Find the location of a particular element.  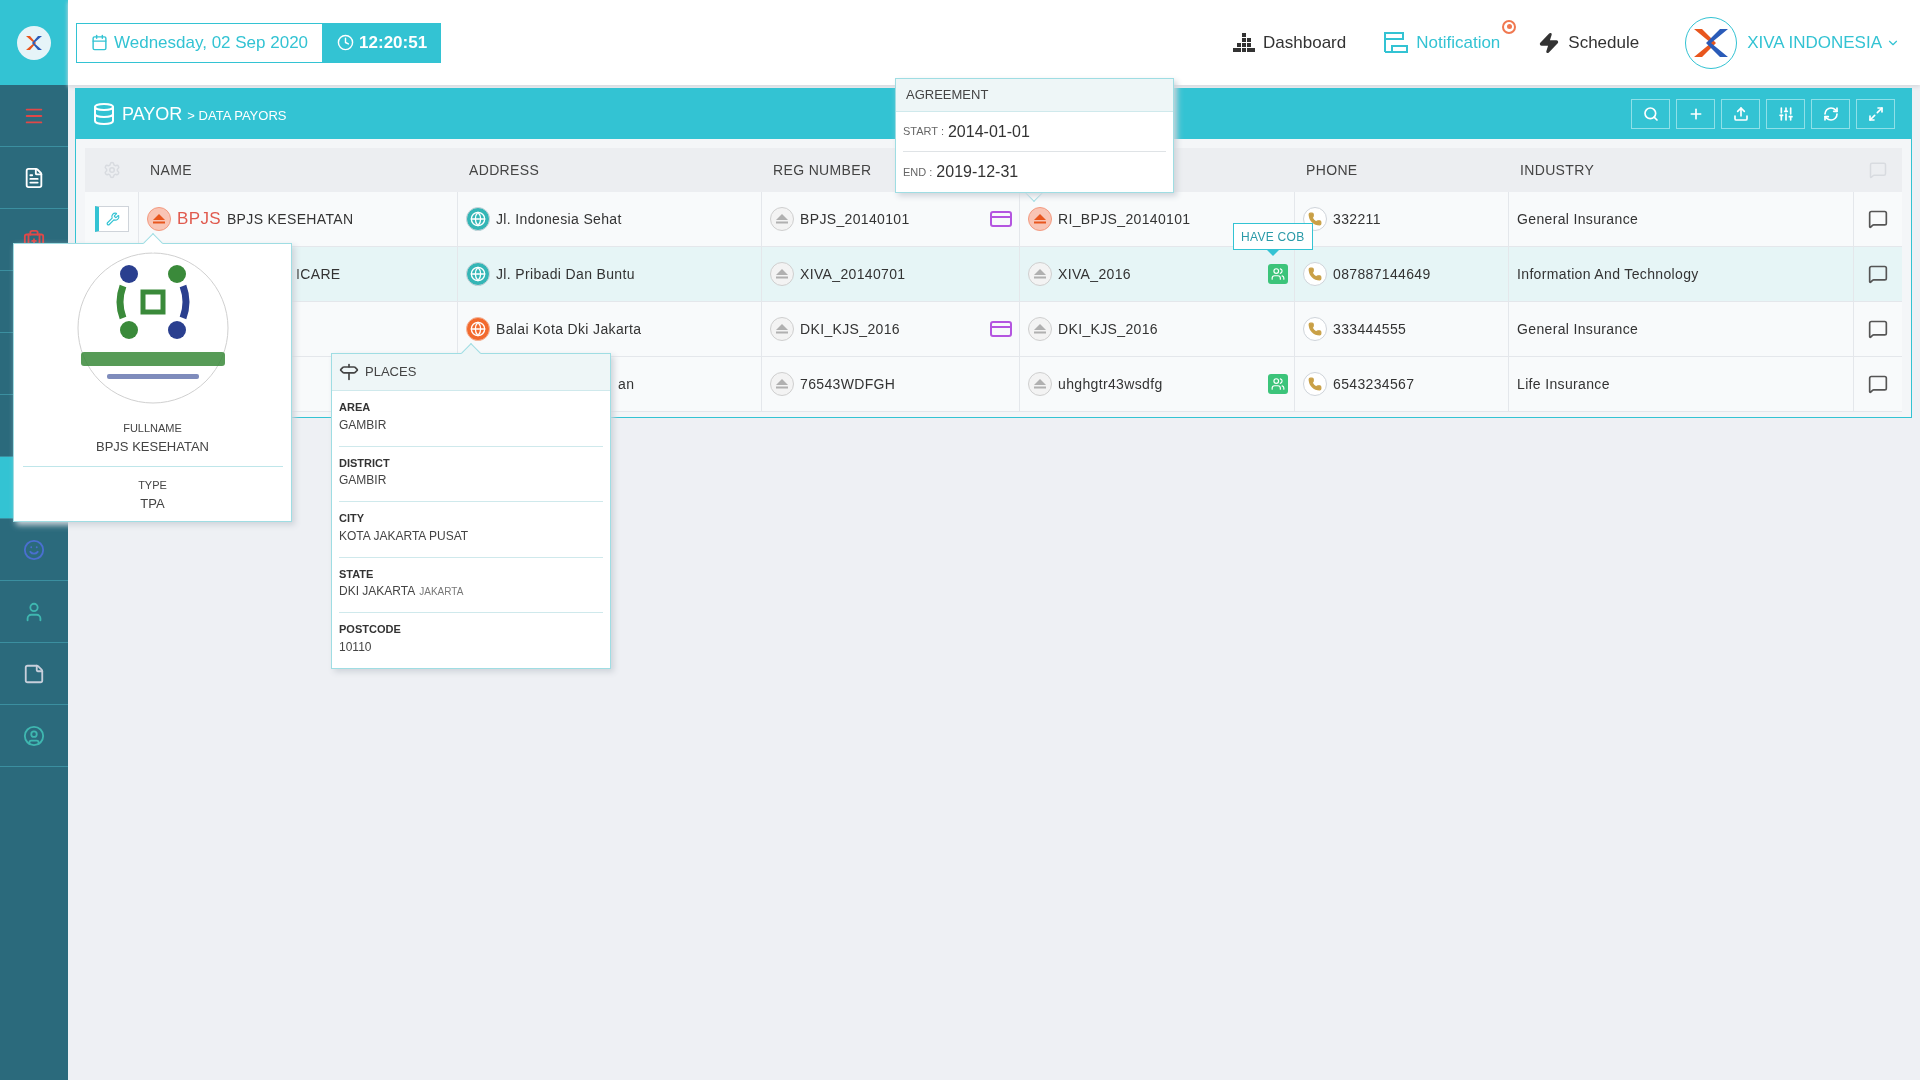

field-note: JAKARTA is located at coordinates (441, 592).